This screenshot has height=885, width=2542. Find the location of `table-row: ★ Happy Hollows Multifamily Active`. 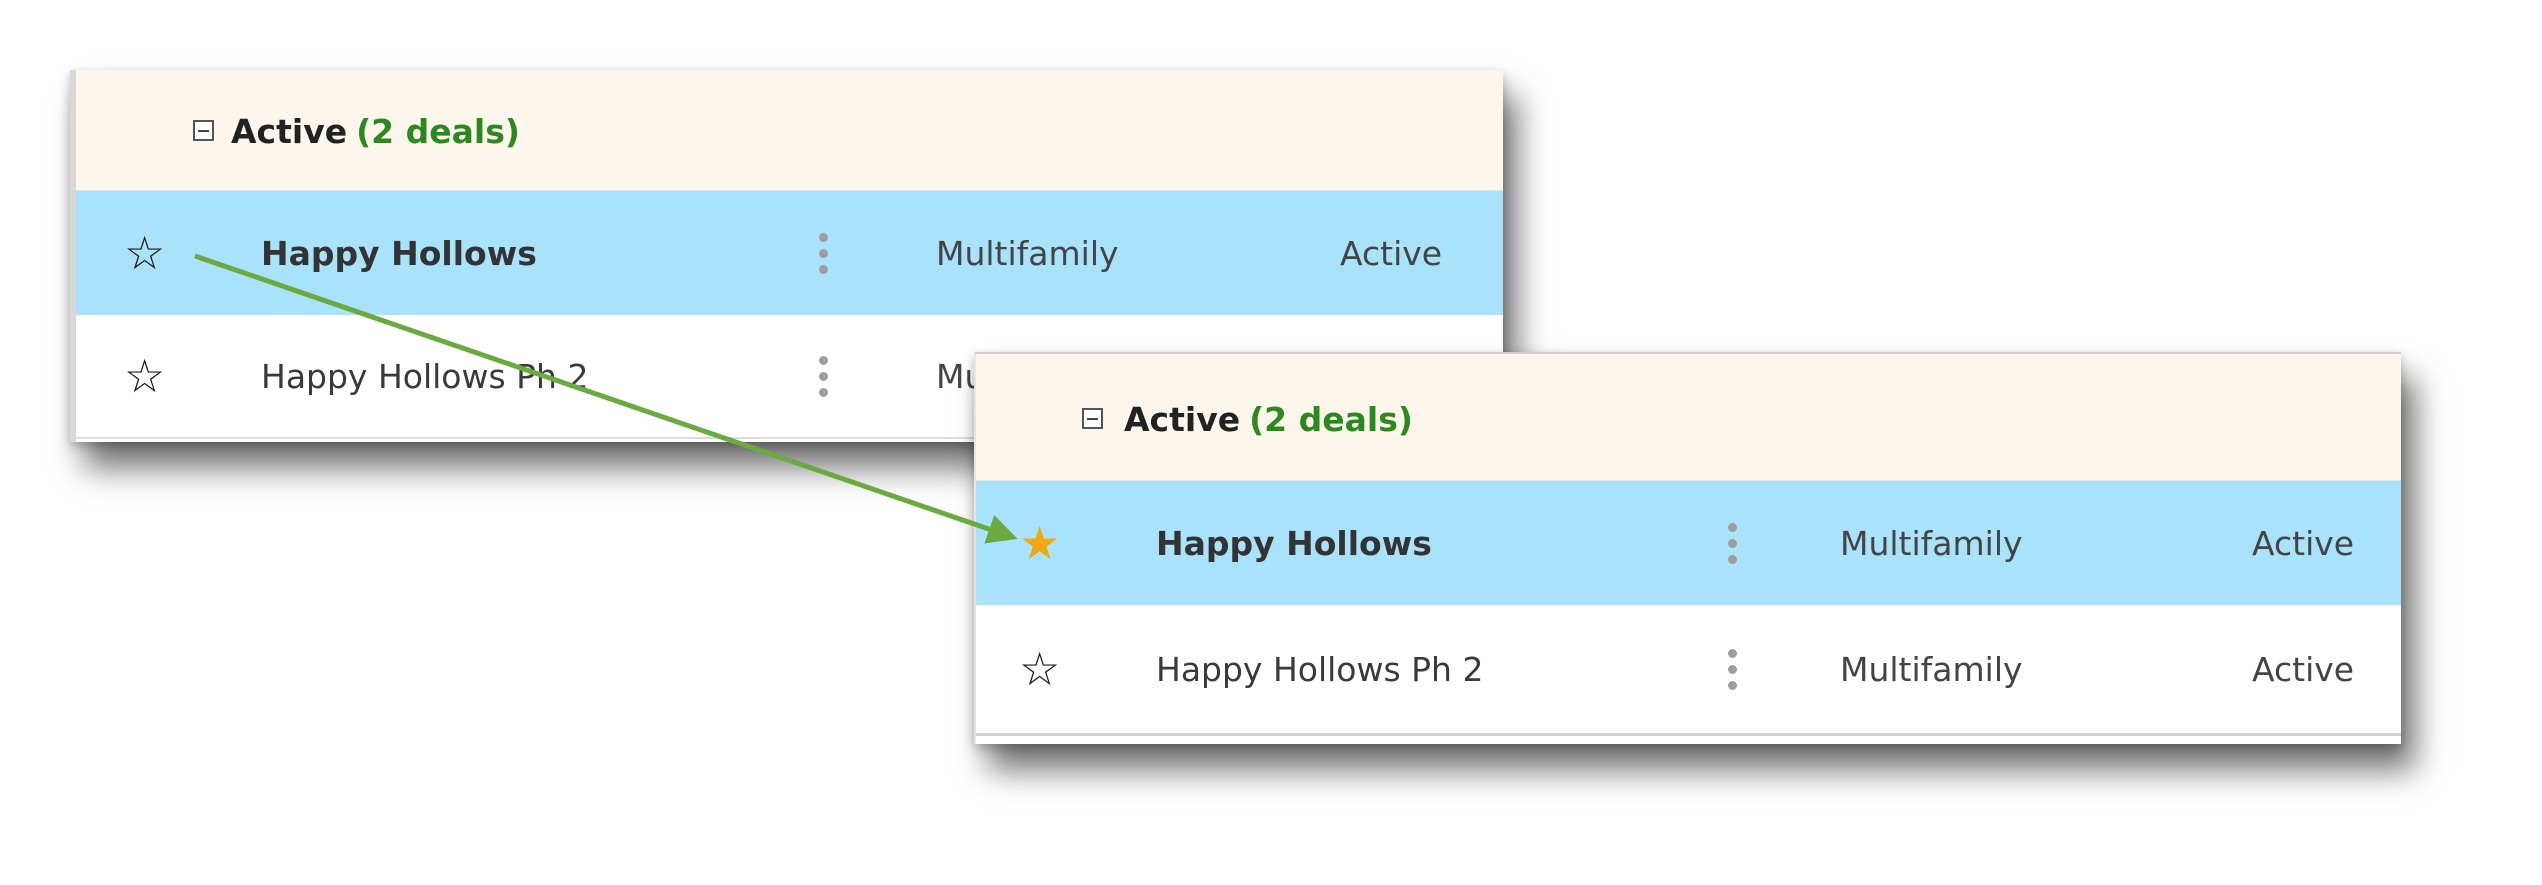

table-row: ★ Happy Hollows Multifamily Active is located at coordinates (1688, 544).